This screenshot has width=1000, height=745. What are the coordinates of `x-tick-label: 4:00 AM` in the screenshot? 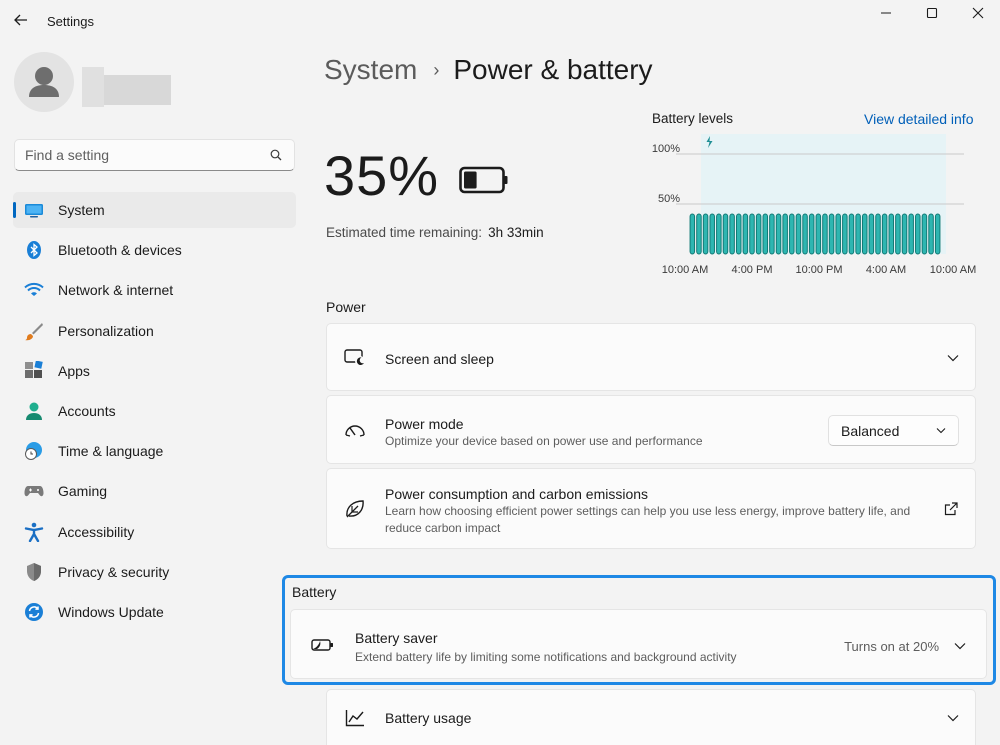 It's located at (886, 270).